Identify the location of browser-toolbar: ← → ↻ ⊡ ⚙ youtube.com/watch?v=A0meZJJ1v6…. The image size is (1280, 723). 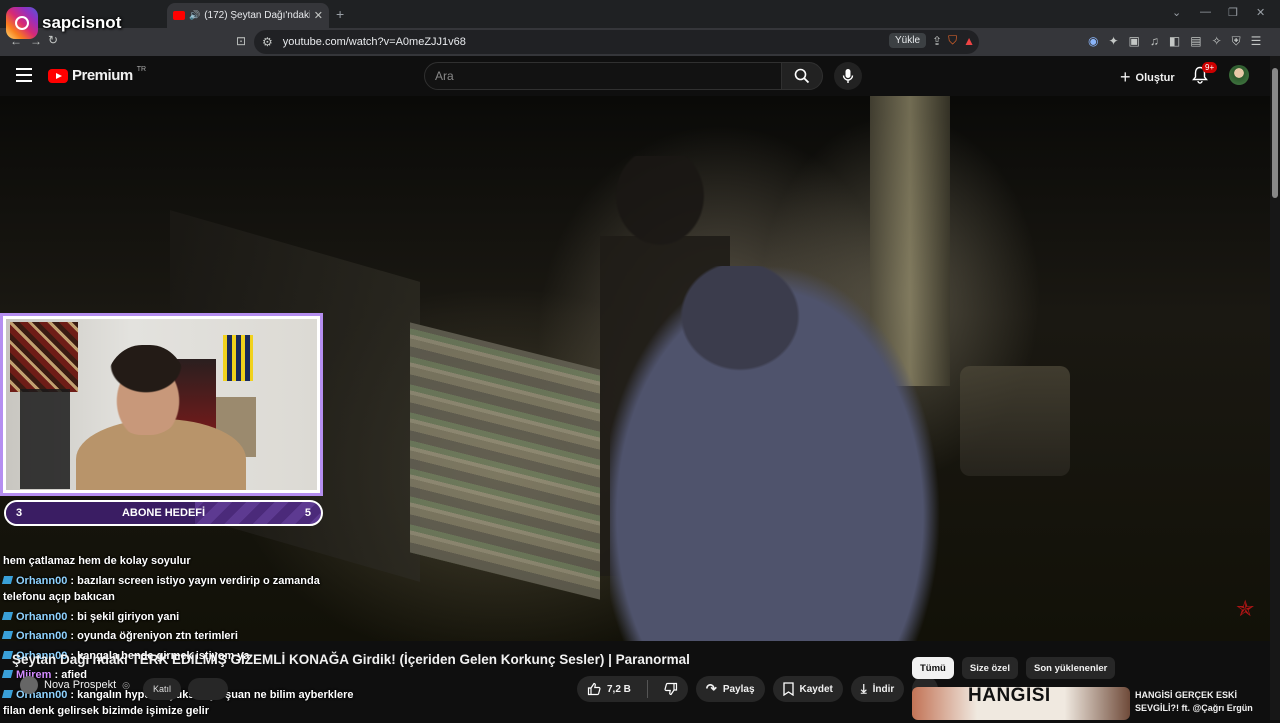
(640, 42).